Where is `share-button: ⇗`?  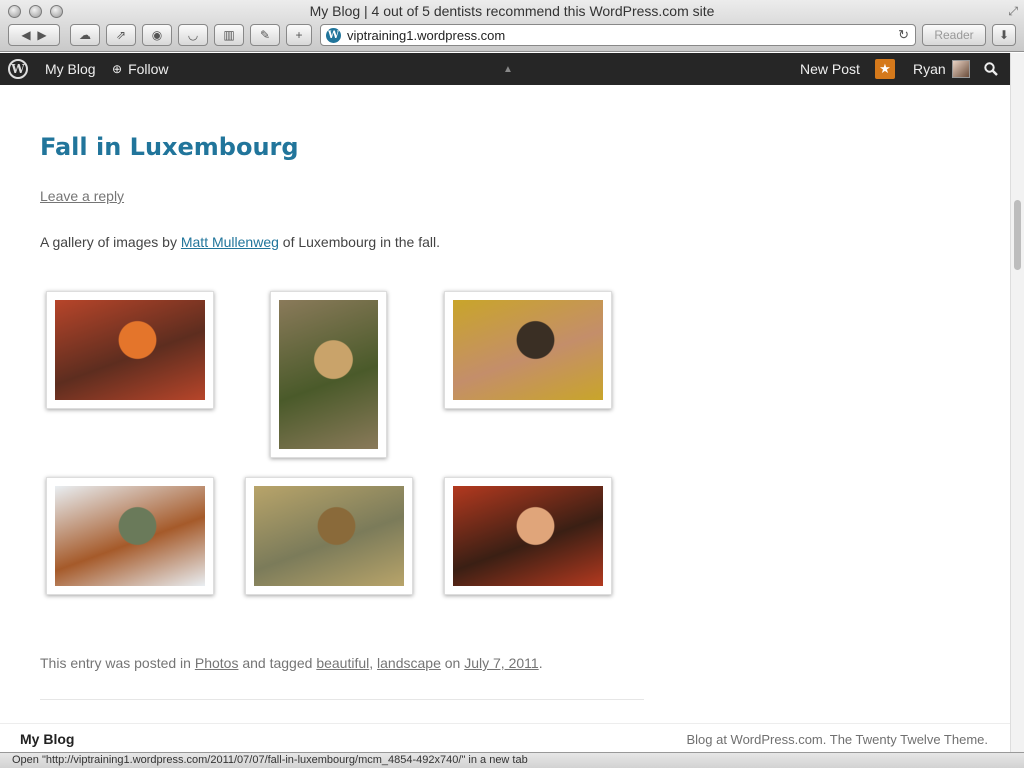
share-button: ⇗ is located at coordinates (121, 35).